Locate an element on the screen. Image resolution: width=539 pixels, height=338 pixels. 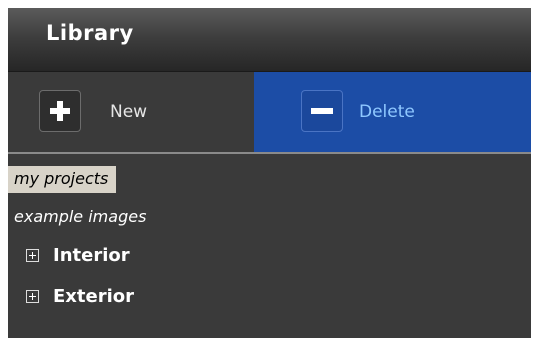
tree-item-label: my projects is located at coordinates (62, 179).